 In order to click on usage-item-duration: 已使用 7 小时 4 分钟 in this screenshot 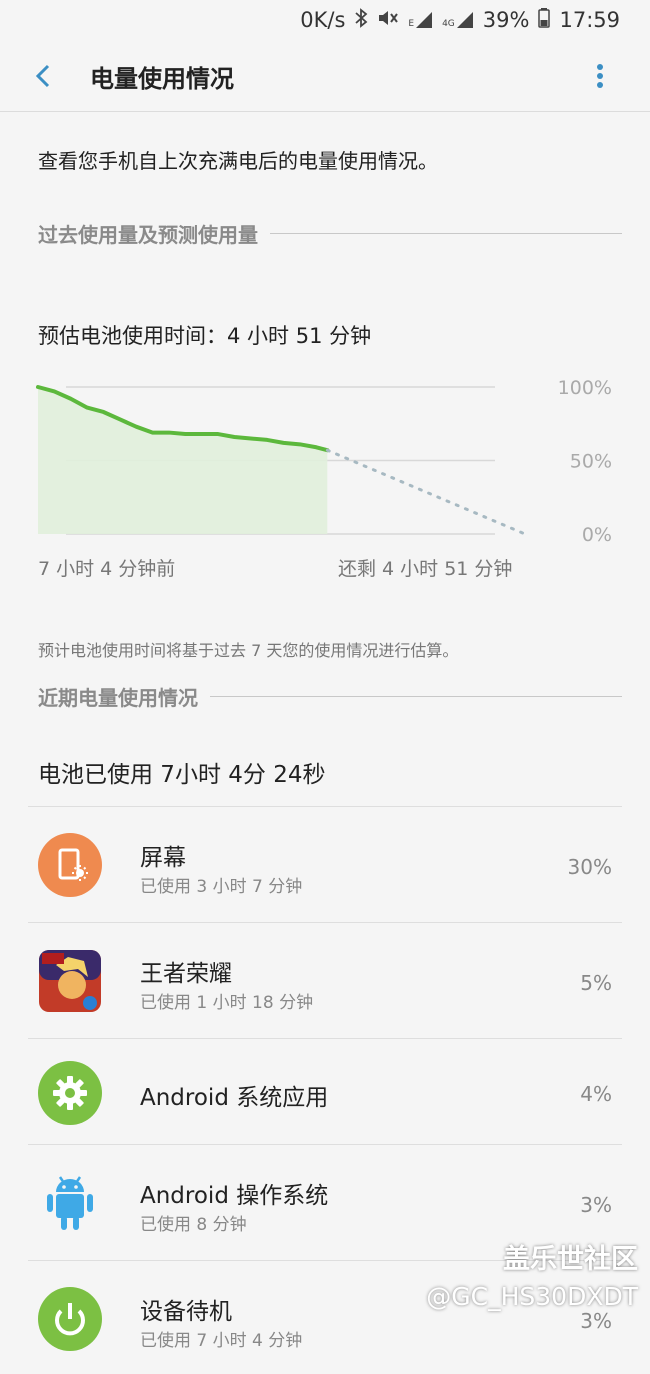, I will do `click(221, 1341)`.